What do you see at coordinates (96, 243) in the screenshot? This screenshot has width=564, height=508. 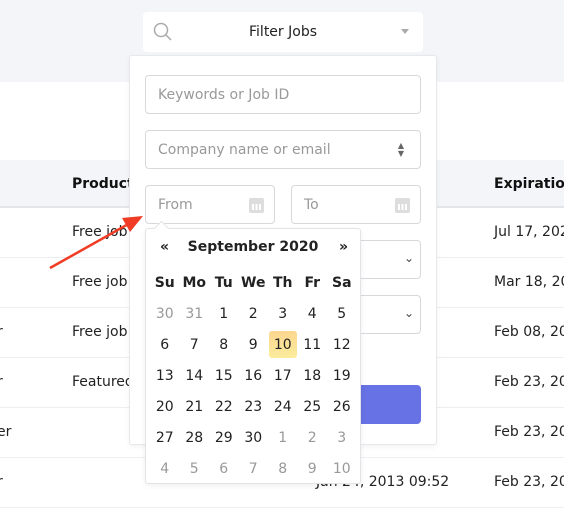 I see `annotation-arrow` at bounding box center [96, 243].